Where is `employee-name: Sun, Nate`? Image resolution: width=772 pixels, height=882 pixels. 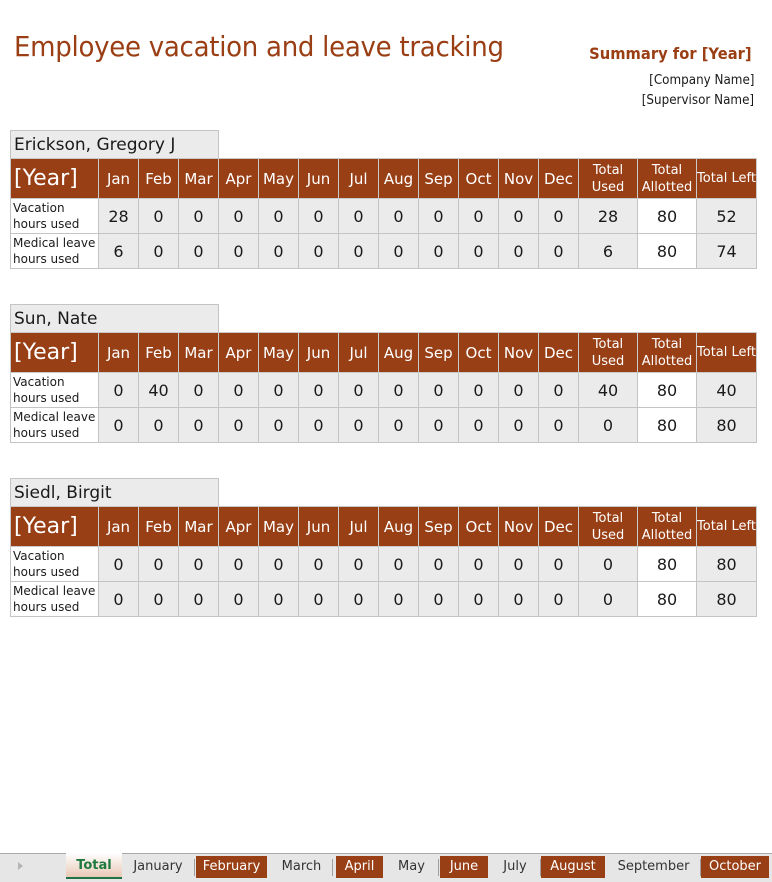
employee-name: Sun, Nate is located at coordinates (114, 318).